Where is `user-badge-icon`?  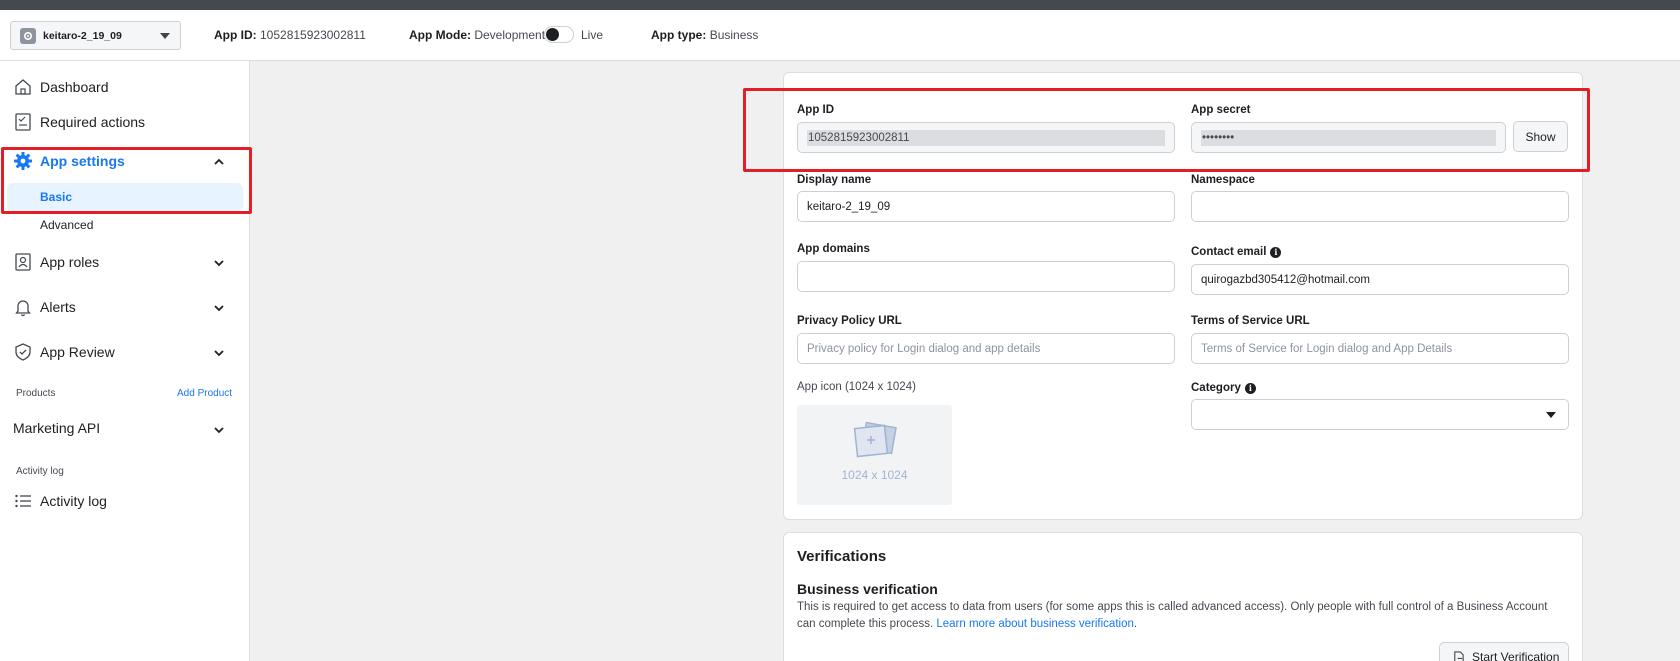
user-badge-icon is located at coordinates (23, 262).